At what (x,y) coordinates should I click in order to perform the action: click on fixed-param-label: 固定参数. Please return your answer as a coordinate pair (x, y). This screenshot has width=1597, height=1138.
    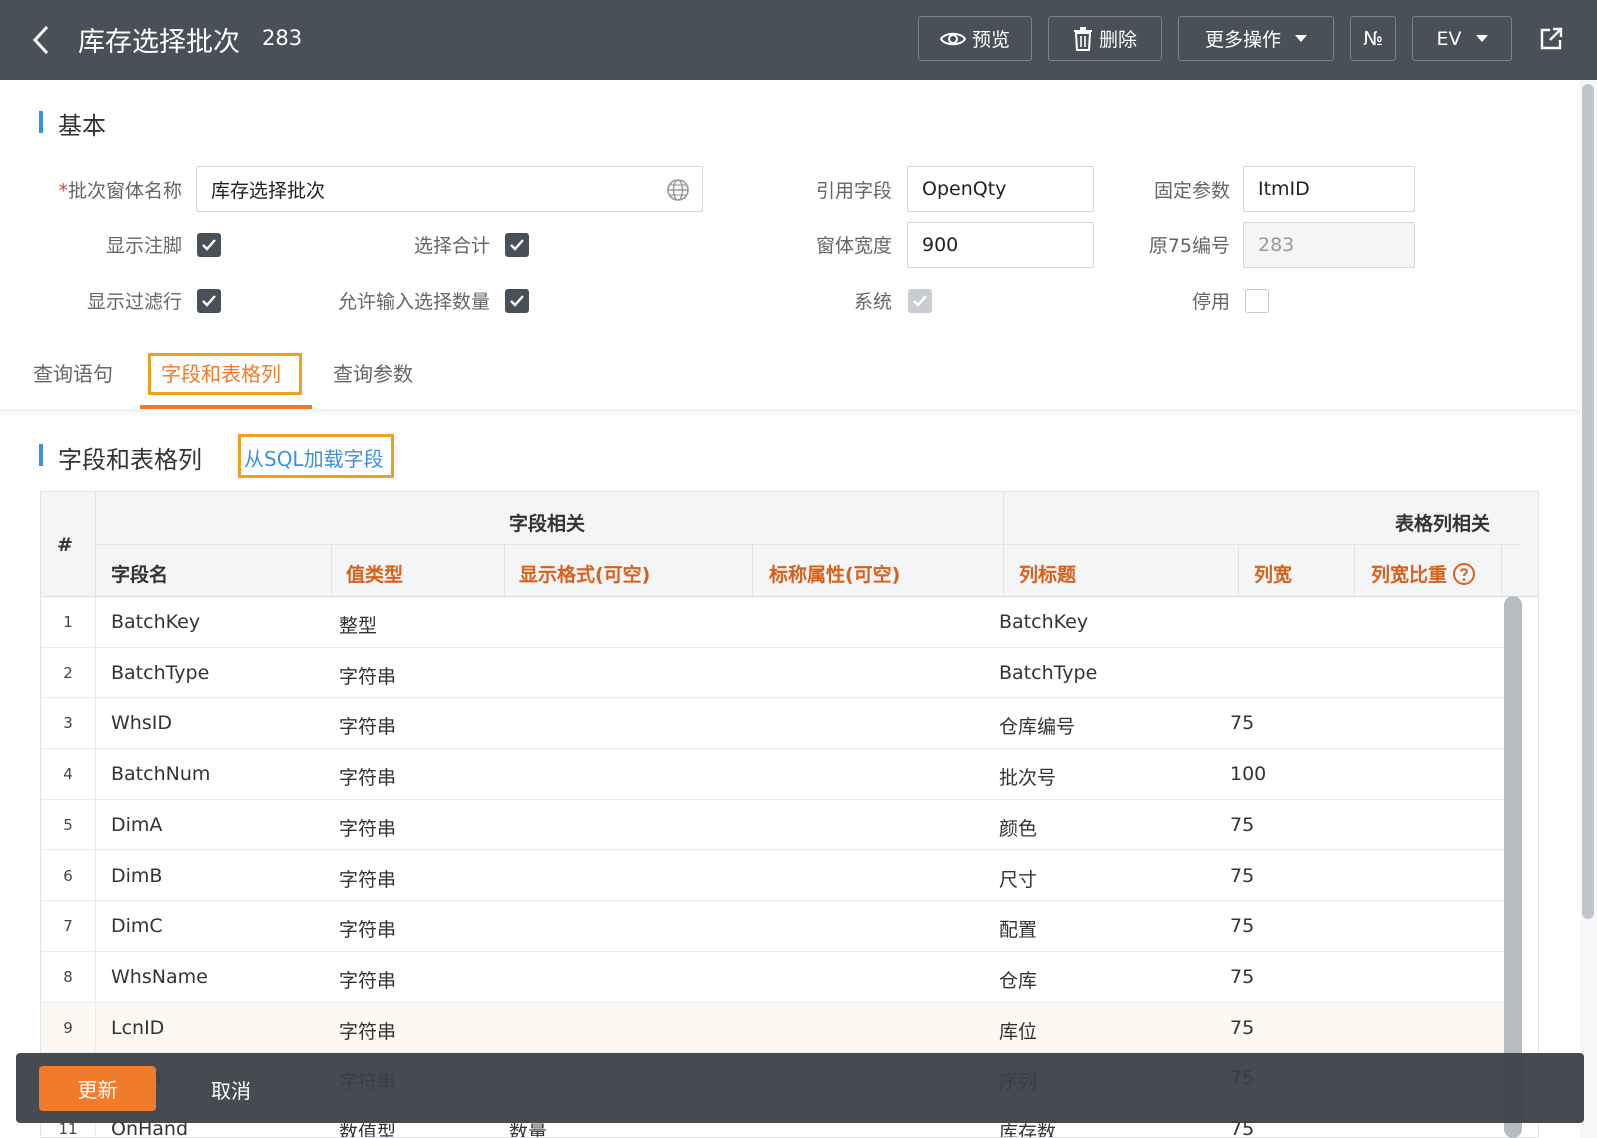
    Looking at the image, I should click on (1191, 191).